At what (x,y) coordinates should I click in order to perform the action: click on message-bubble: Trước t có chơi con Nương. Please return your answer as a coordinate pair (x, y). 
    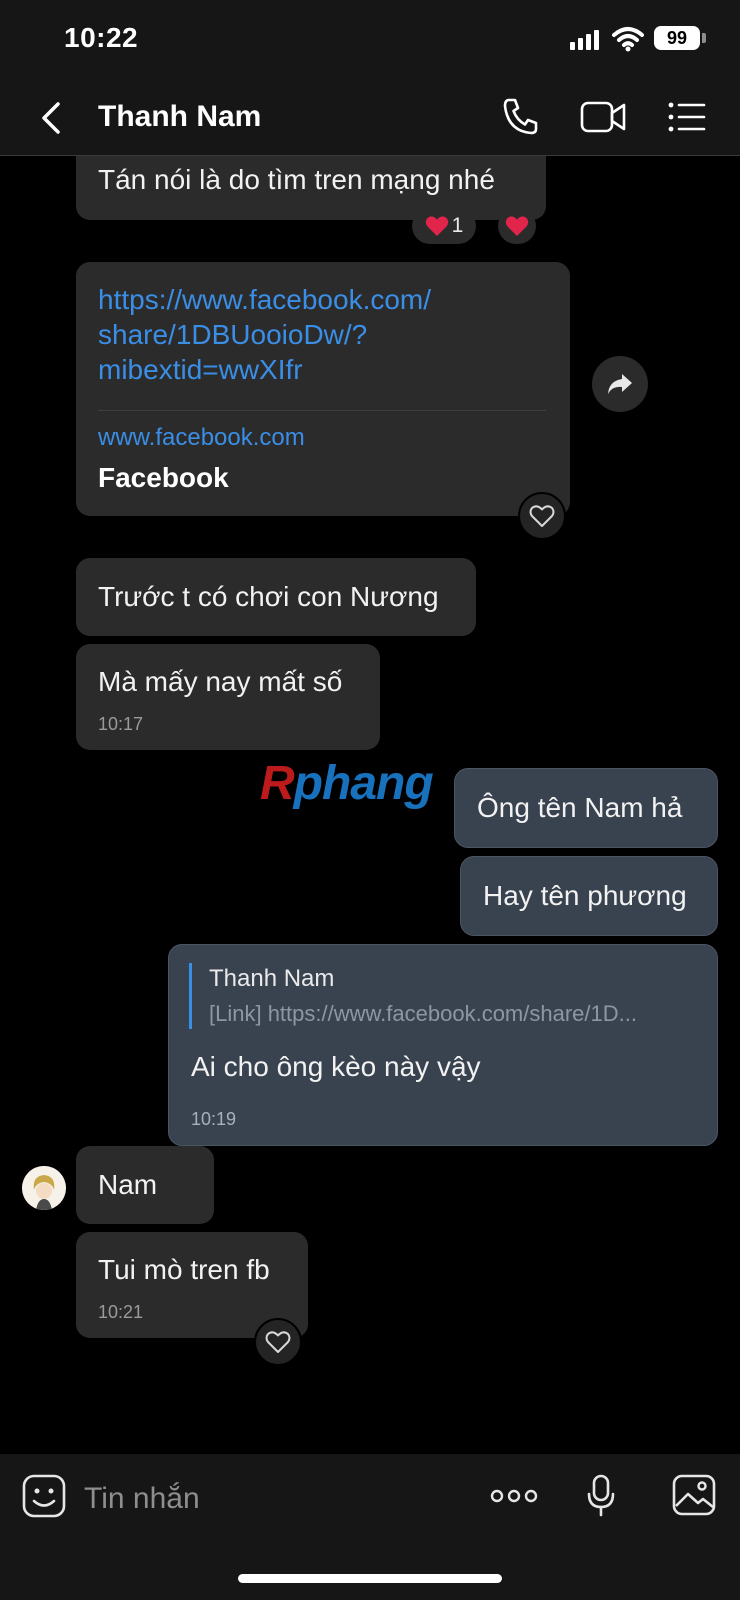
    Looking at the image, I should click on (276, 597).